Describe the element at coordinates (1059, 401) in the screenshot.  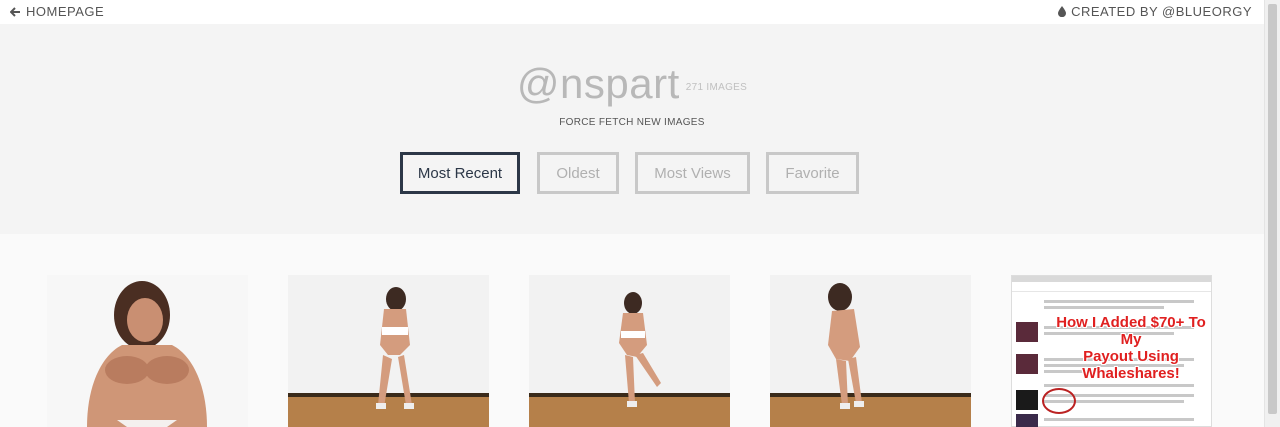
I see `highlight-circle` at that location.